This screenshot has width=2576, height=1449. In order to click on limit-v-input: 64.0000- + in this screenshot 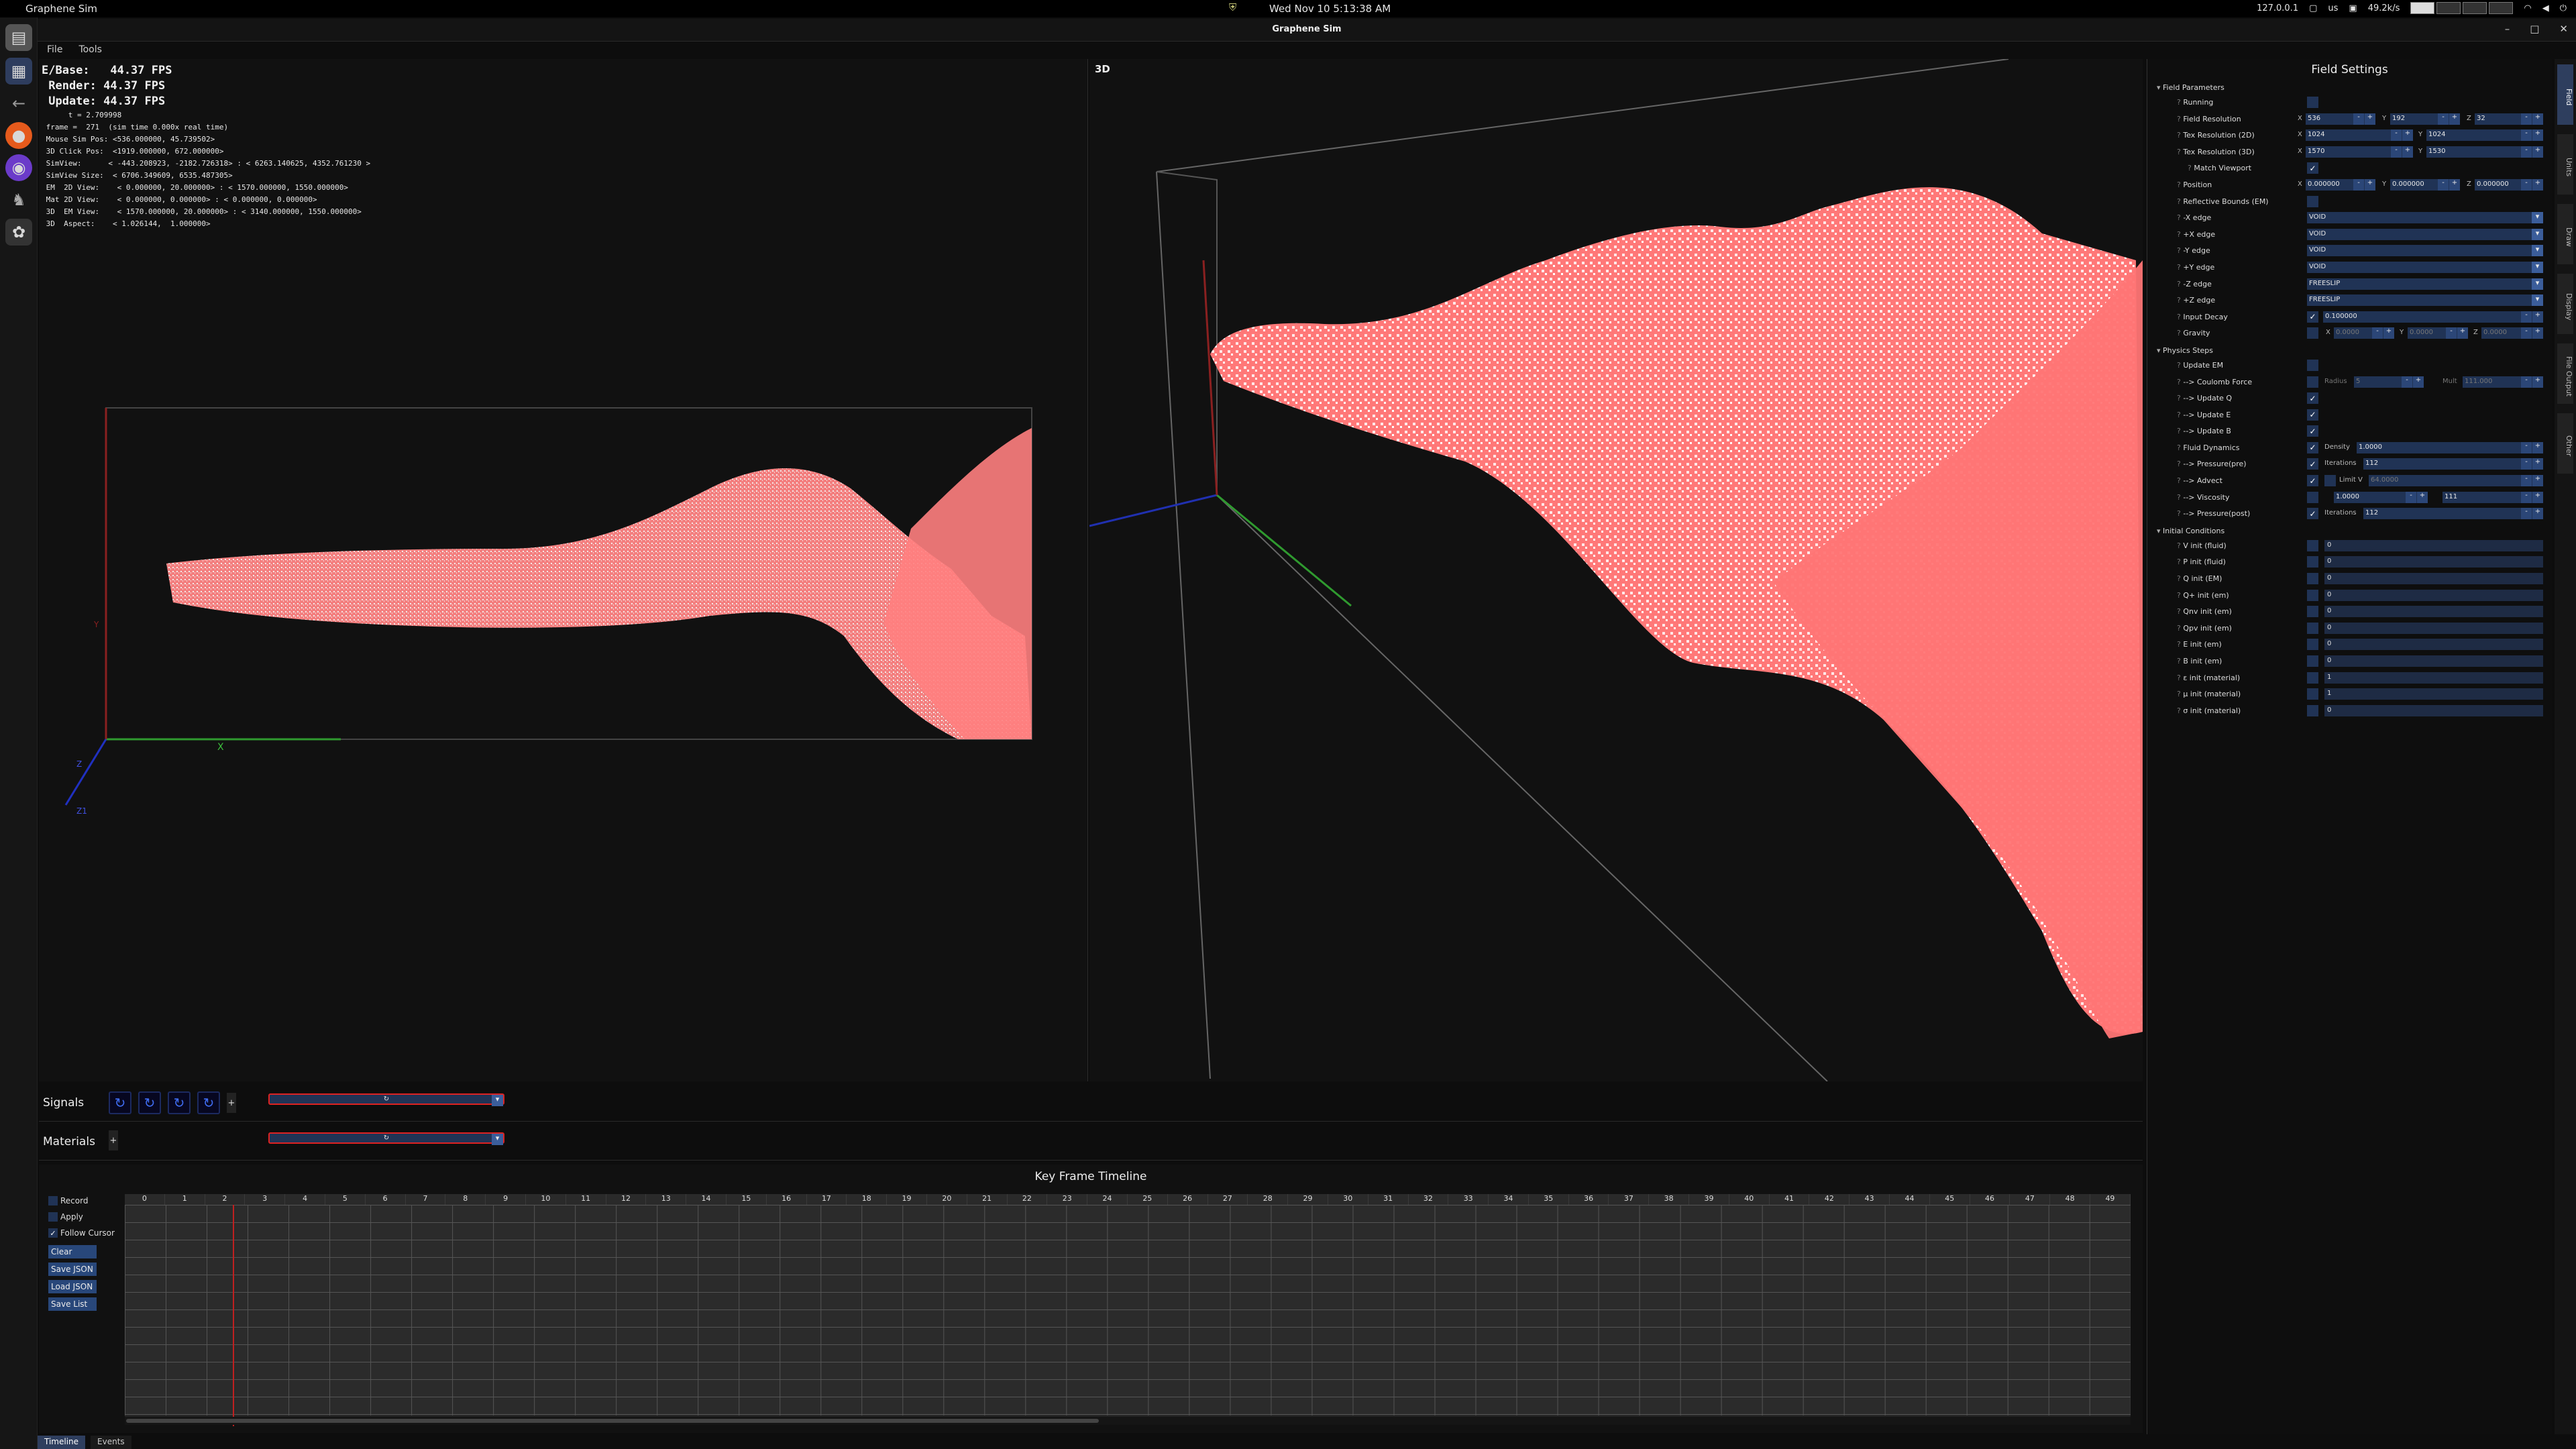, I will do `click(2456, 481)`.